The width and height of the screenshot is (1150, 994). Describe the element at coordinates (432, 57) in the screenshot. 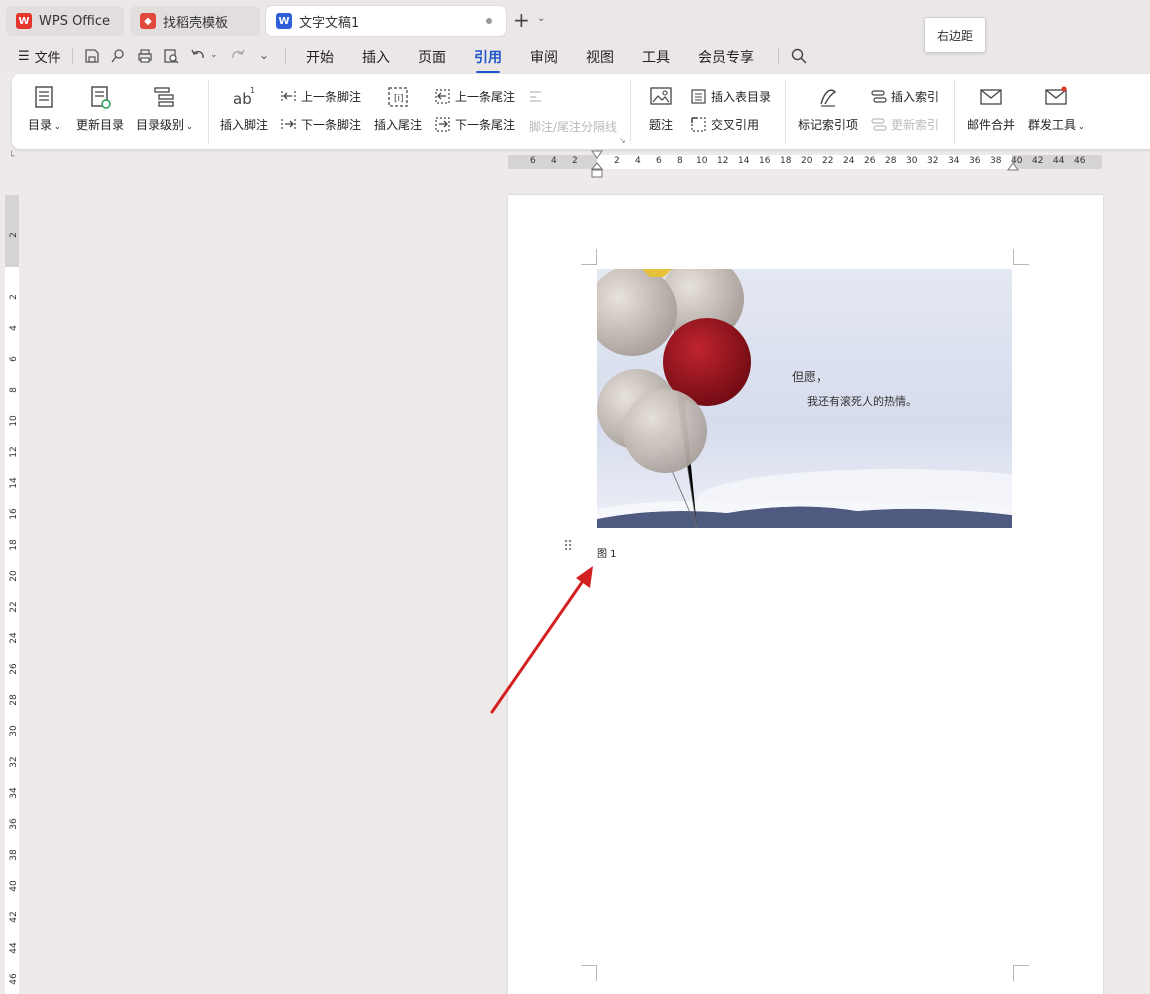

I see `tab-page: 页面` at that location.